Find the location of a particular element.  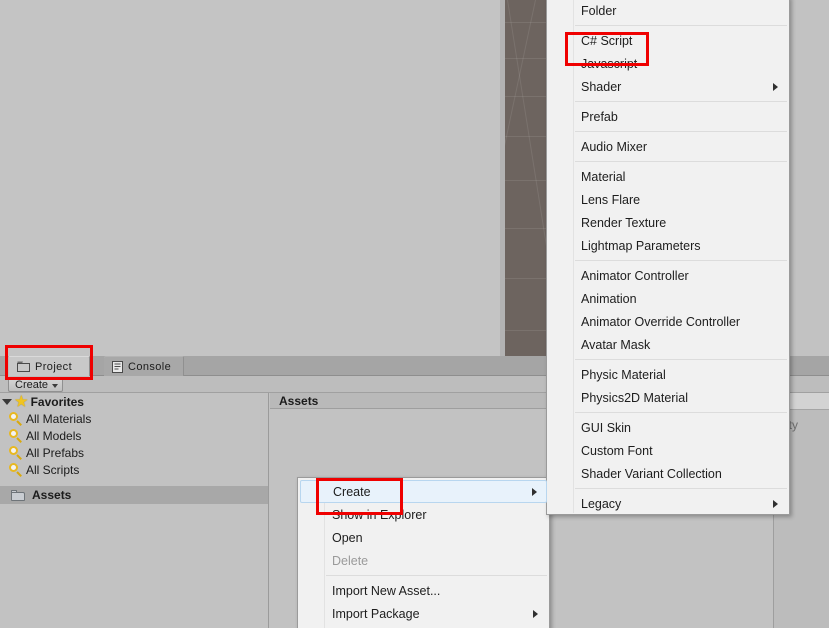

submenu-item-custom-font: Custom Font is located at coordinates (668, 450).